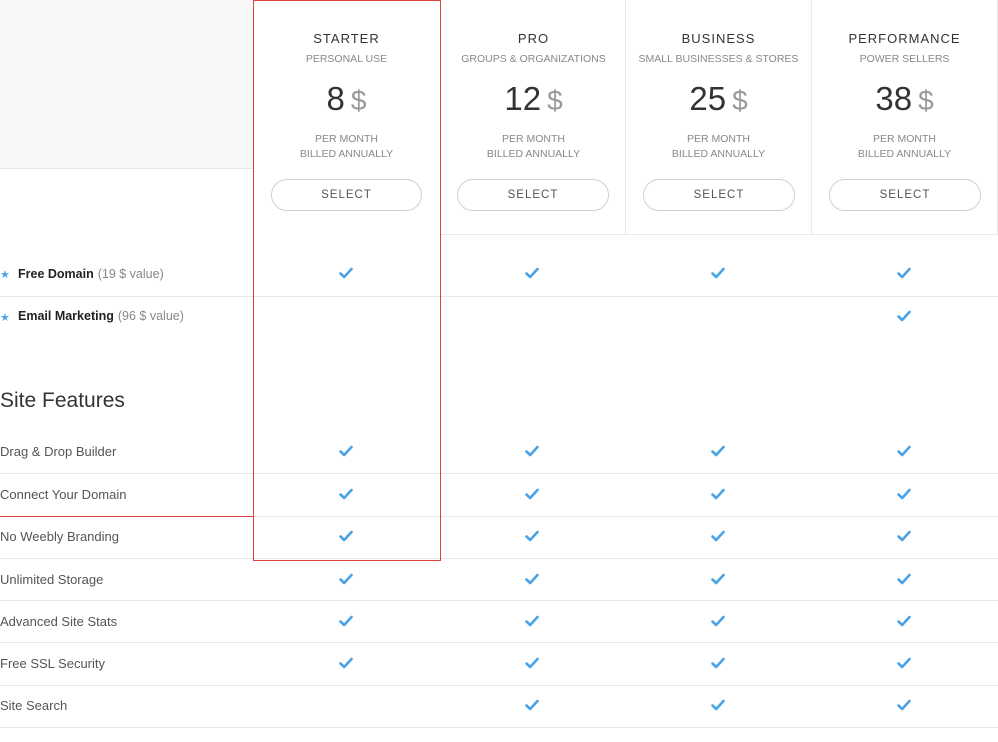  I want to click on feature-label-site-stats: Advanced Site Stats, so click(59, 621).